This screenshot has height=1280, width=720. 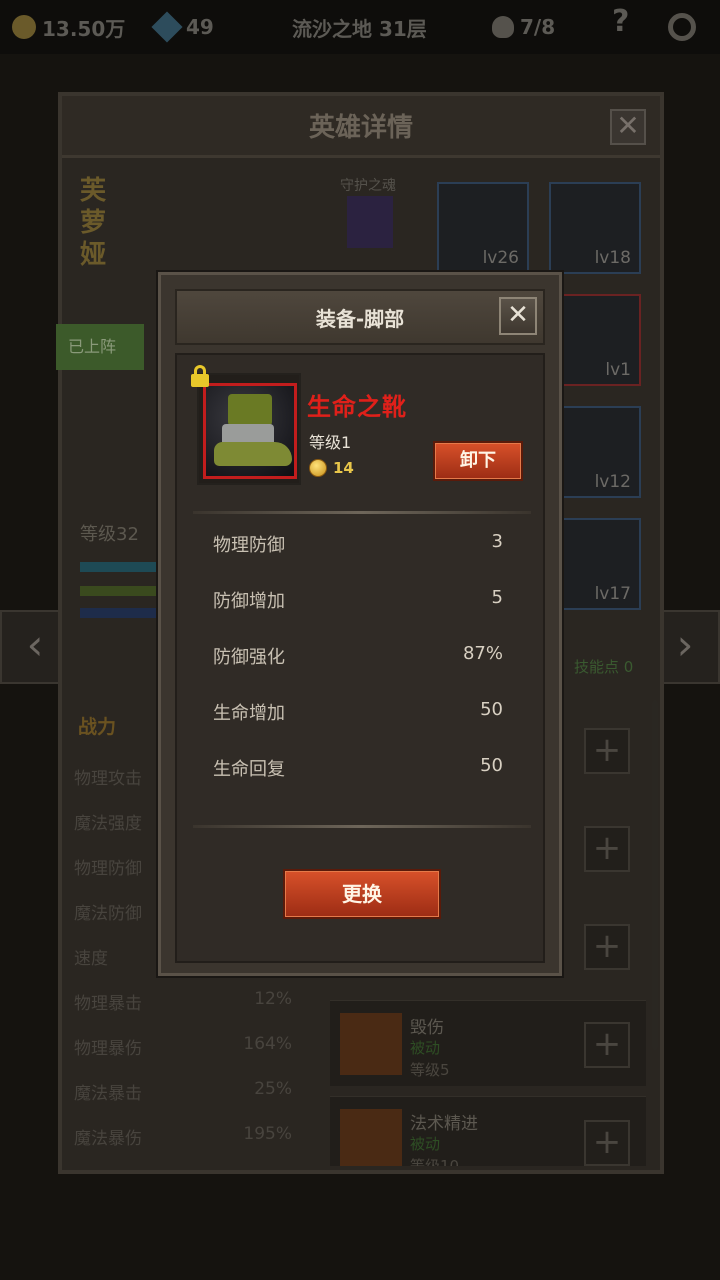 I want to click on item-price: 14, so click(x=331, y=468).